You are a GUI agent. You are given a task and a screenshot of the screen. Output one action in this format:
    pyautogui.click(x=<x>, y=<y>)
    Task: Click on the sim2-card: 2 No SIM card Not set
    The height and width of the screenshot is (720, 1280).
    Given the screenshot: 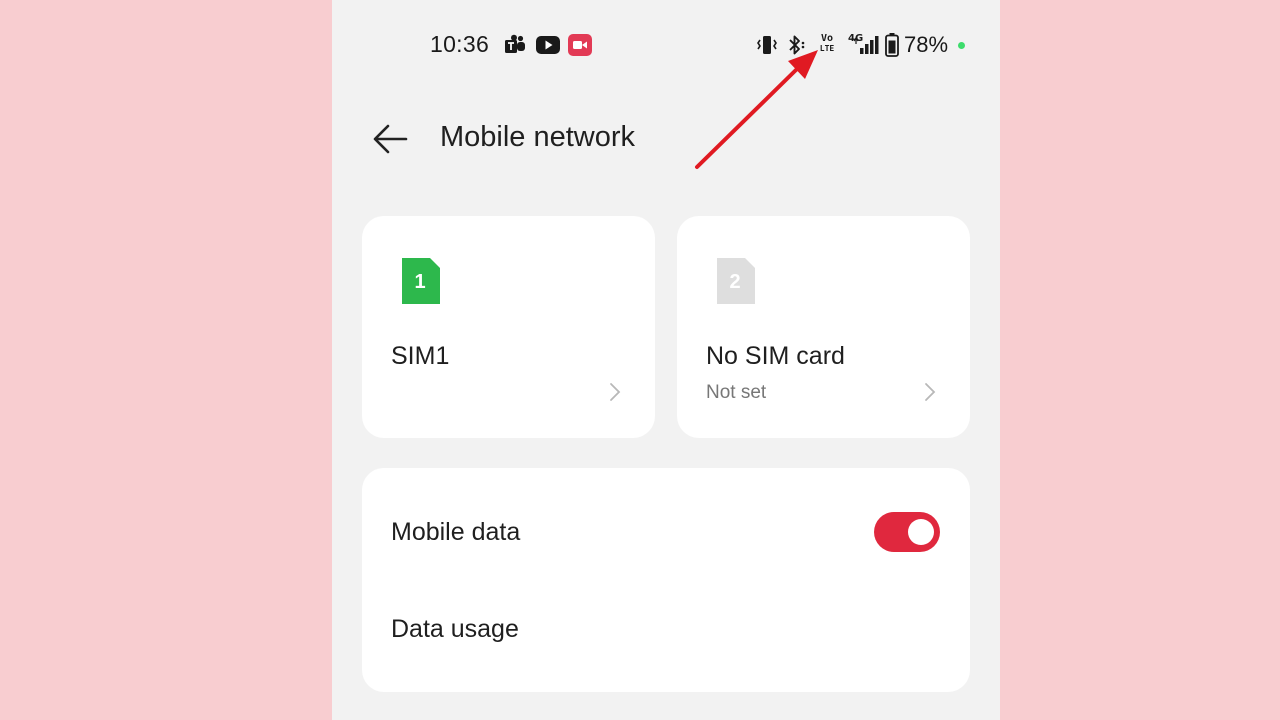 What is the action you would take?
    pyautogui.click(x=823, y=327)
    